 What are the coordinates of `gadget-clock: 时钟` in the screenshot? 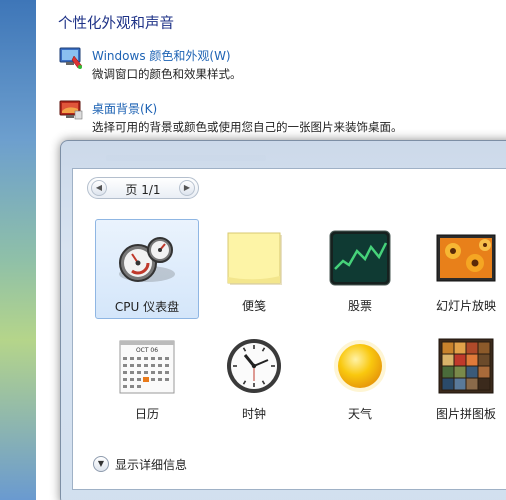 It's located at (254, 377).